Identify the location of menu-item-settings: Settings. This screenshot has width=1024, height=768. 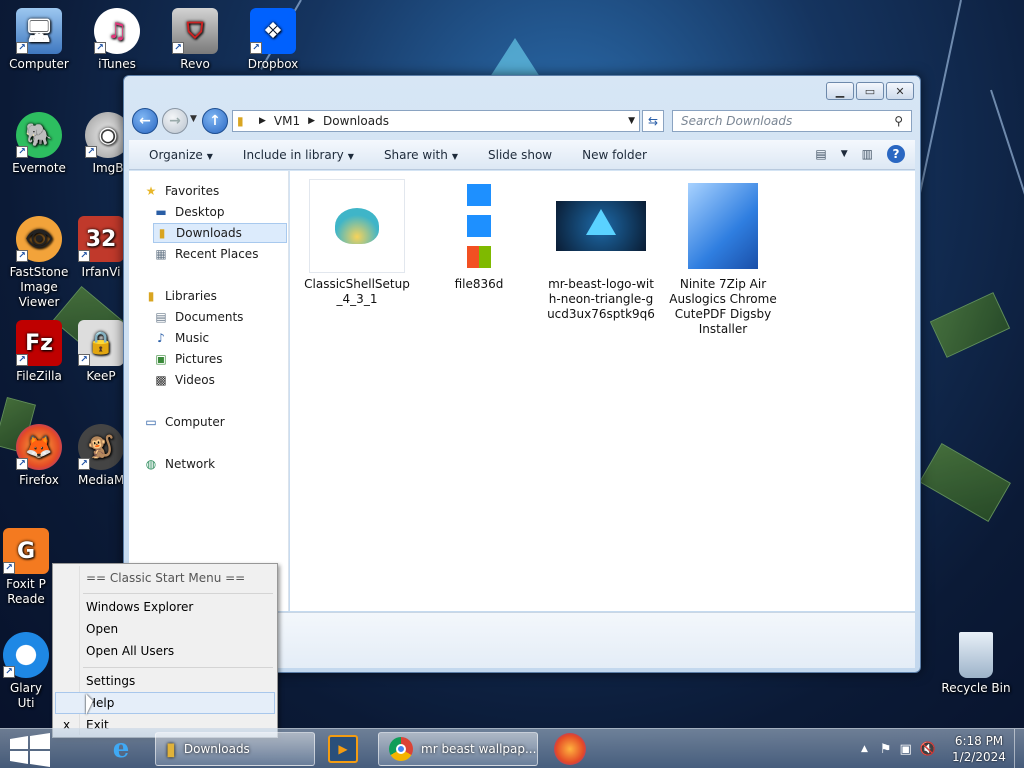
(165, 681).